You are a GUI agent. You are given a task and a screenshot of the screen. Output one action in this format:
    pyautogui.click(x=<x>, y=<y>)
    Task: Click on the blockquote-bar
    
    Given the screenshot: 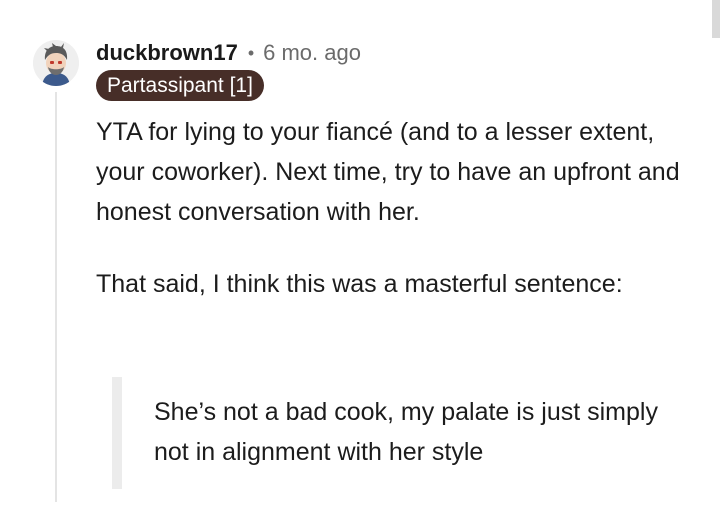 What is the action you would take?
    pyautogui.click(x=117, y=433)
    